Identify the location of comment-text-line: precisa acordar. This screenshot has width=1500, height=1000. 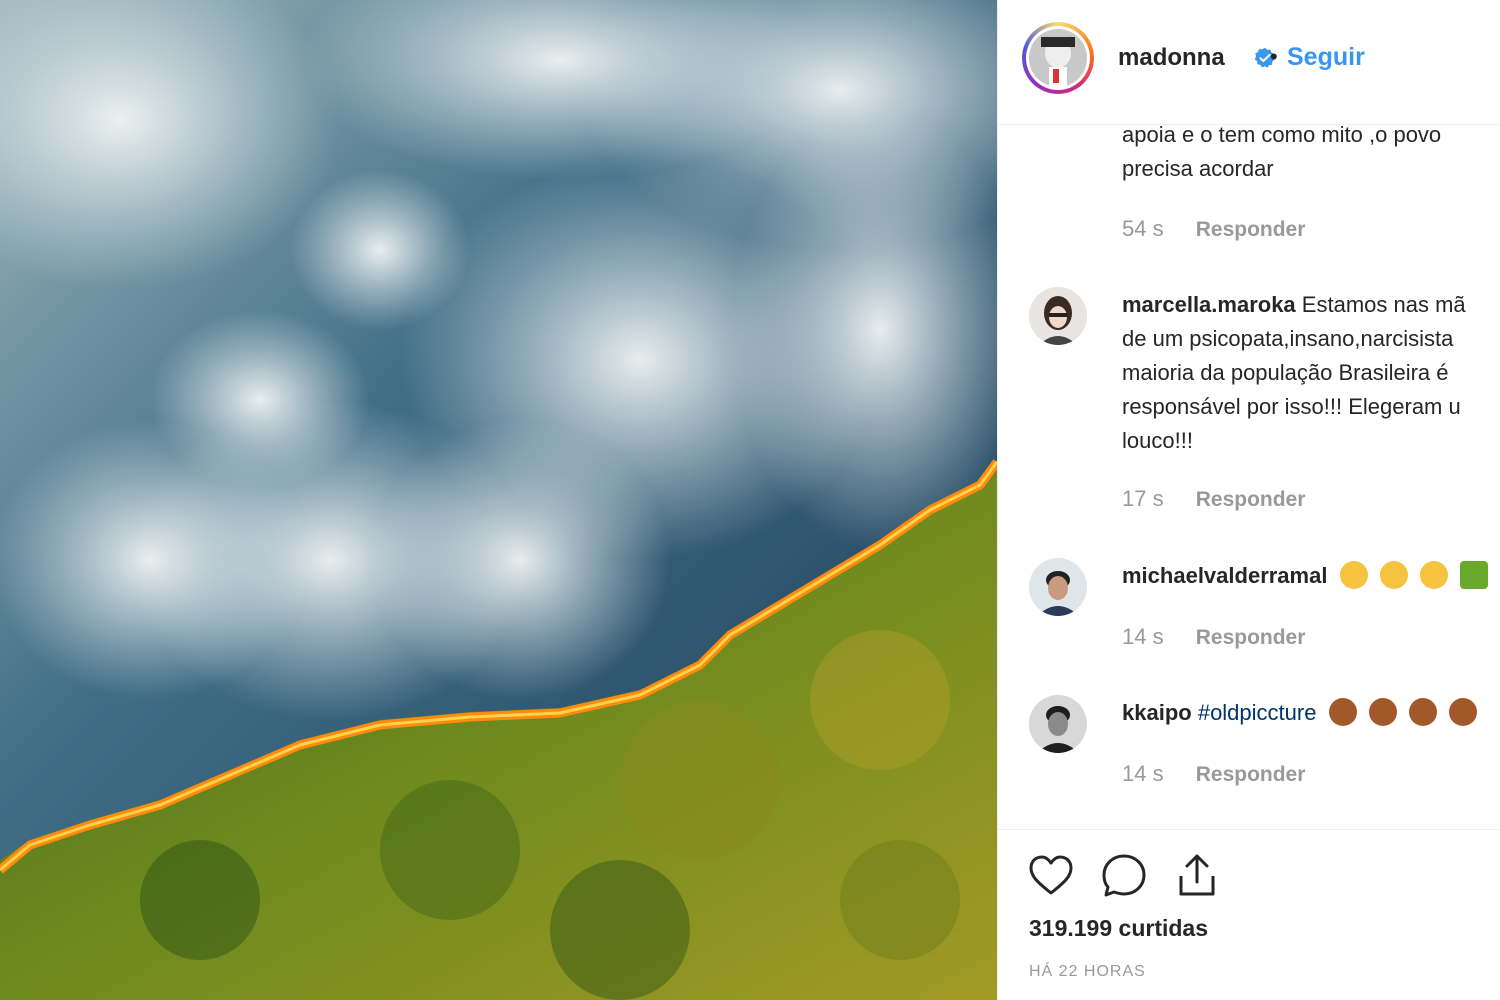
(1198, 168).